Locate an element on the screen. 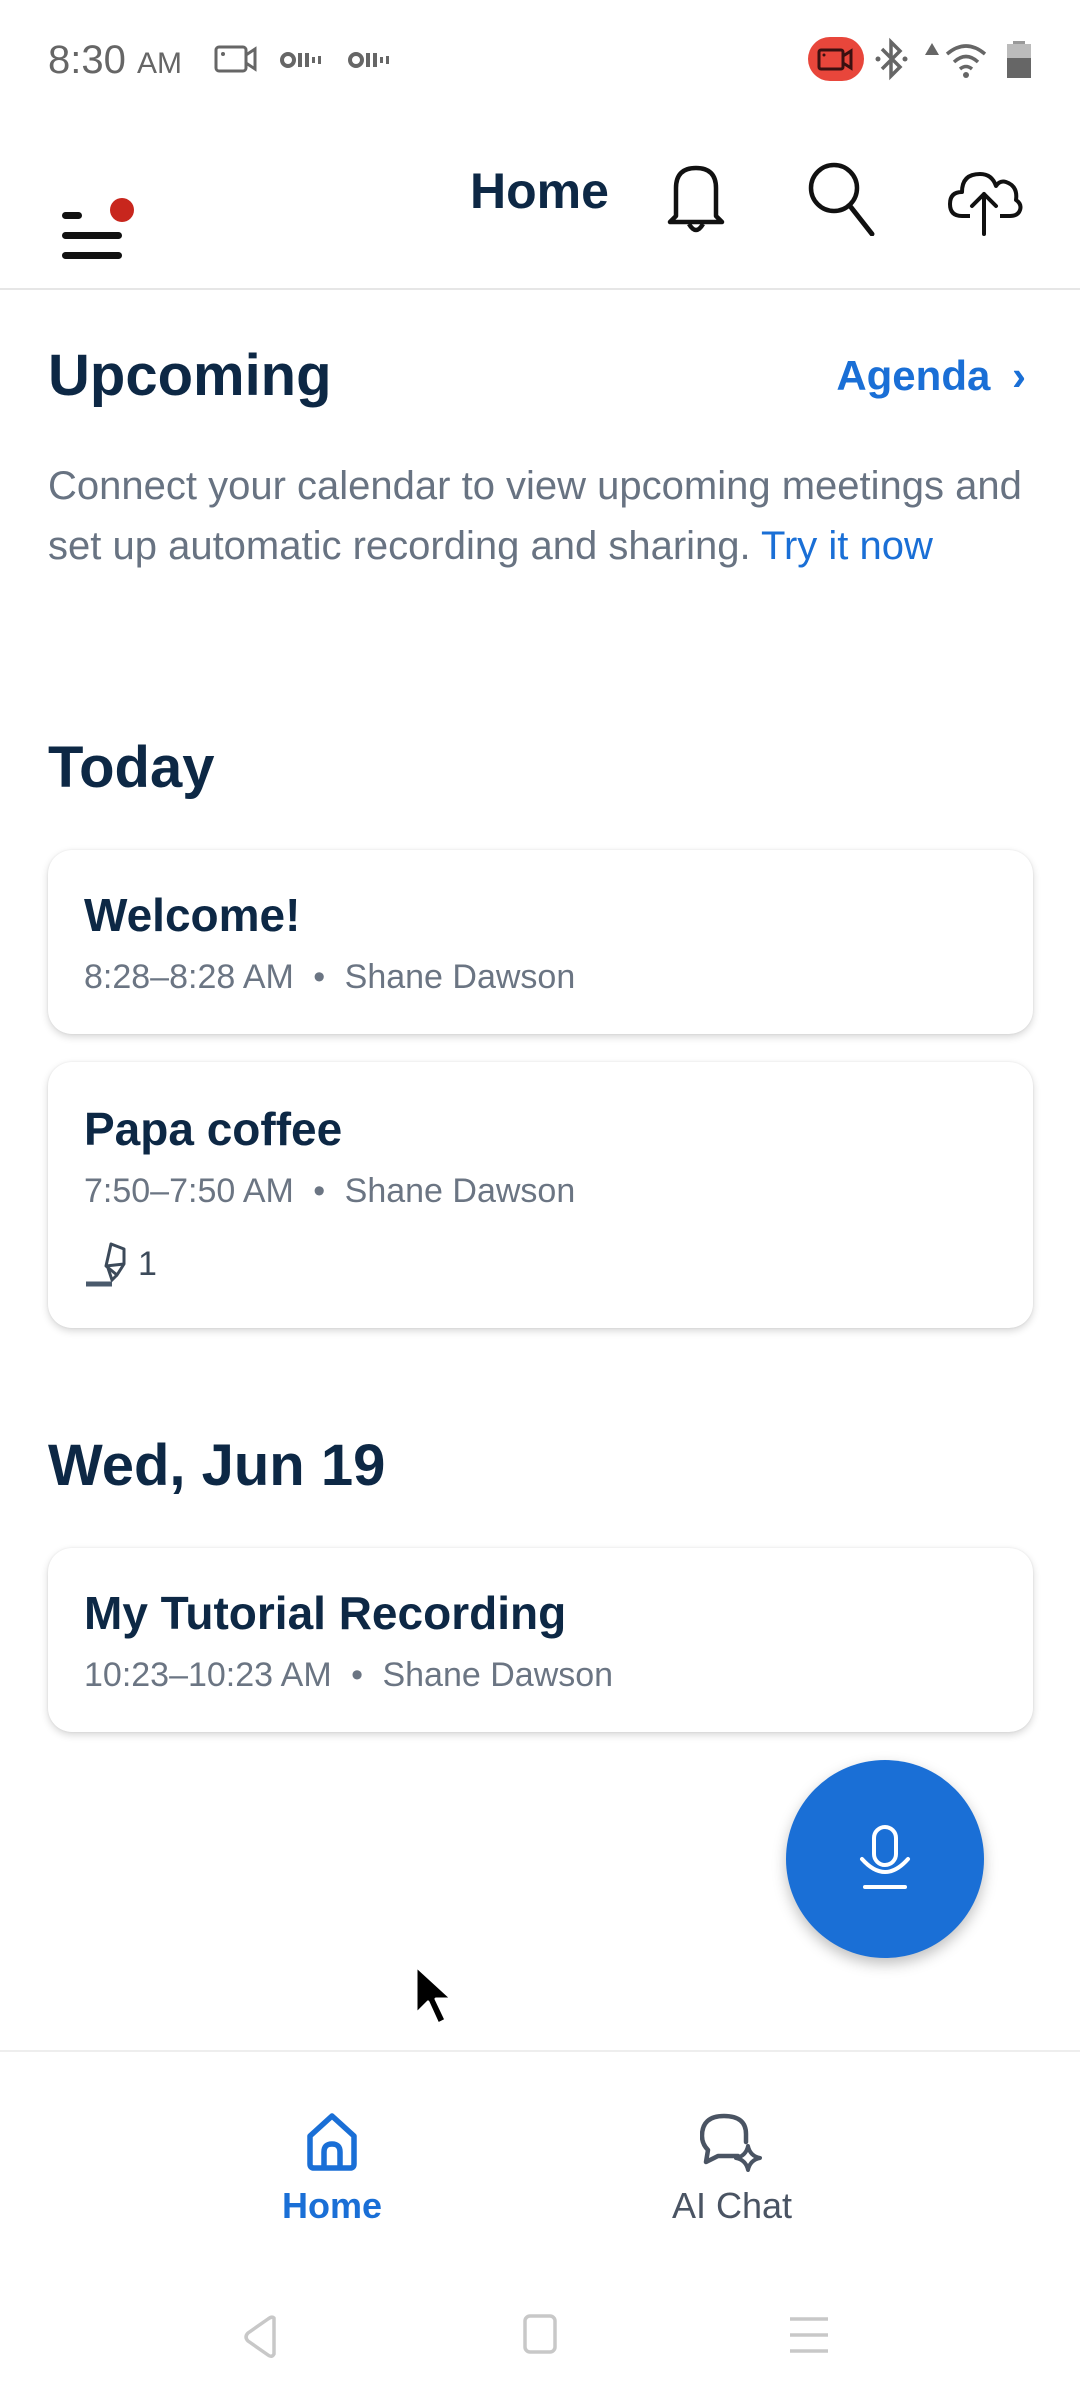  section-heading-today: Today is located at coordinates (131, 767).